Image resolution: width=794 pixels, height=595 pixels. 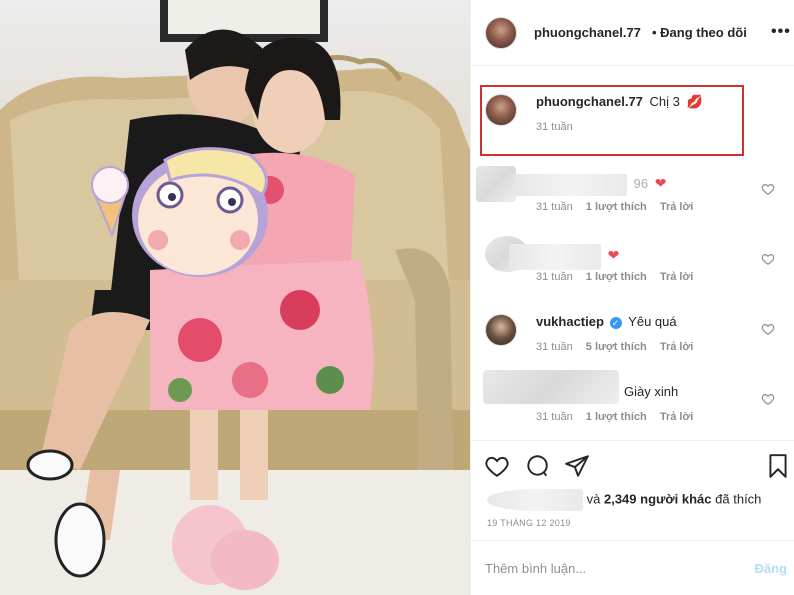 What do you see at coordinates (652, 321) in the screenshot?
I see `comment-text: Yêu quá` at bounding box center [652, 321].